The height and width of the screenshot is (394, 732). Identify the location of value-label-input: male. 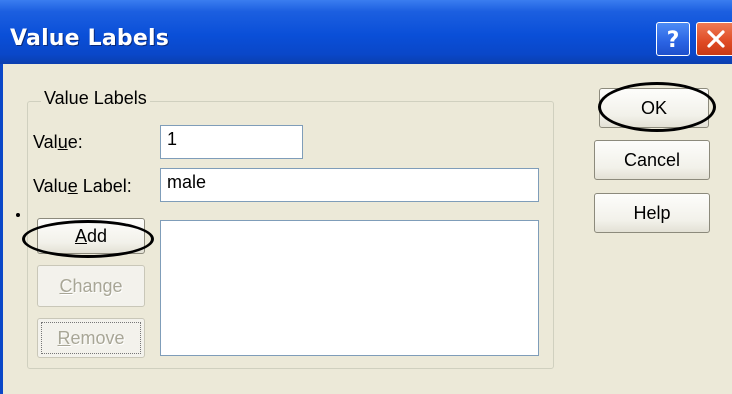
(349, 185).